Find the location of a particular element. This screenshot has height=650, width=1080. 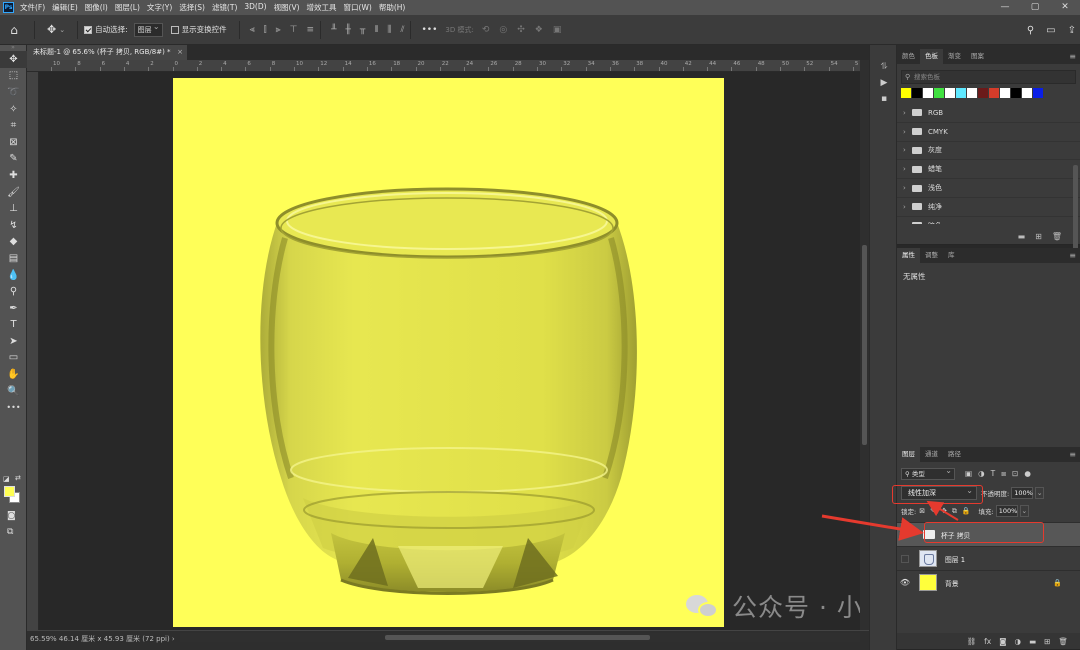

home-icon: ⌂ is located at coordinates (14, 30).